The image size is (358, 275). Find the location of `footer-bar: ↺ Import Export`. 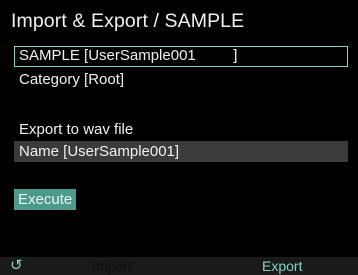

footer-bar: ↺ Import Export is located at coordinates (179, 266).